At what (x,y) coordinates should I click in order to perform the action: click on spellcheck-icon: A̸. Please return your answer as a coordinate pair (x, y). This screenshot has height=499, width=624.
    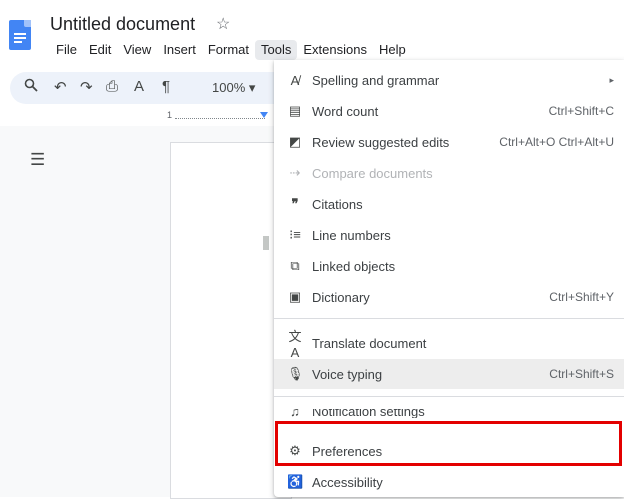
    Looking at the image, I should click on (295, 80).